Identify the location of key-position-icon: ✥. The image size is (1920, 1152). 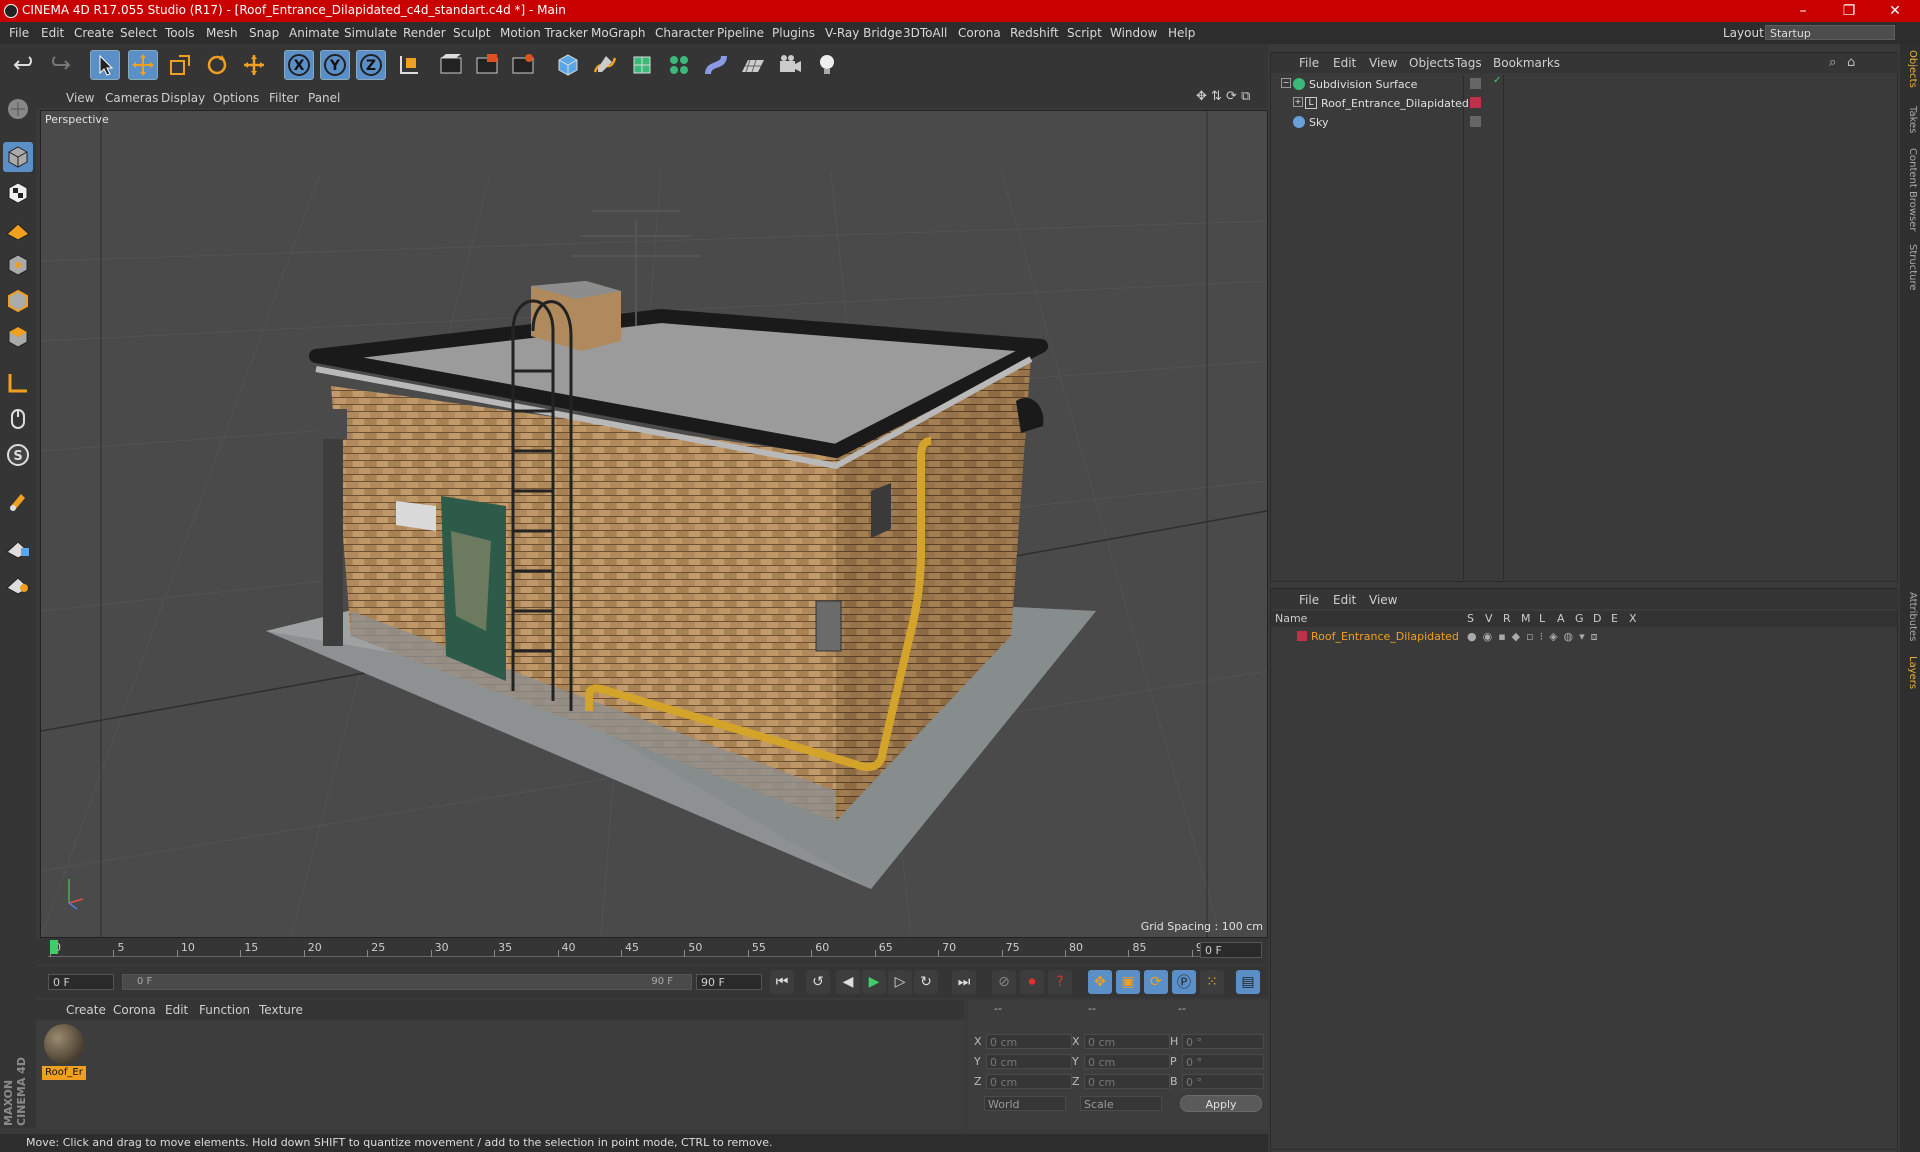
(1100, 982).